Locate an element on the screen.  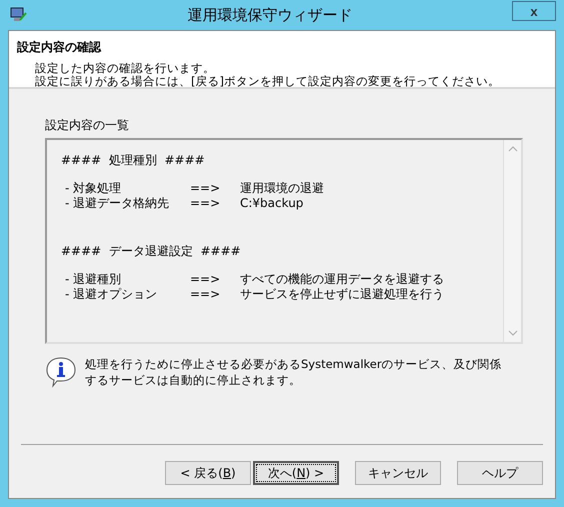
section-heading: #### 処理種別 #### is located at coordinates (133, 160).